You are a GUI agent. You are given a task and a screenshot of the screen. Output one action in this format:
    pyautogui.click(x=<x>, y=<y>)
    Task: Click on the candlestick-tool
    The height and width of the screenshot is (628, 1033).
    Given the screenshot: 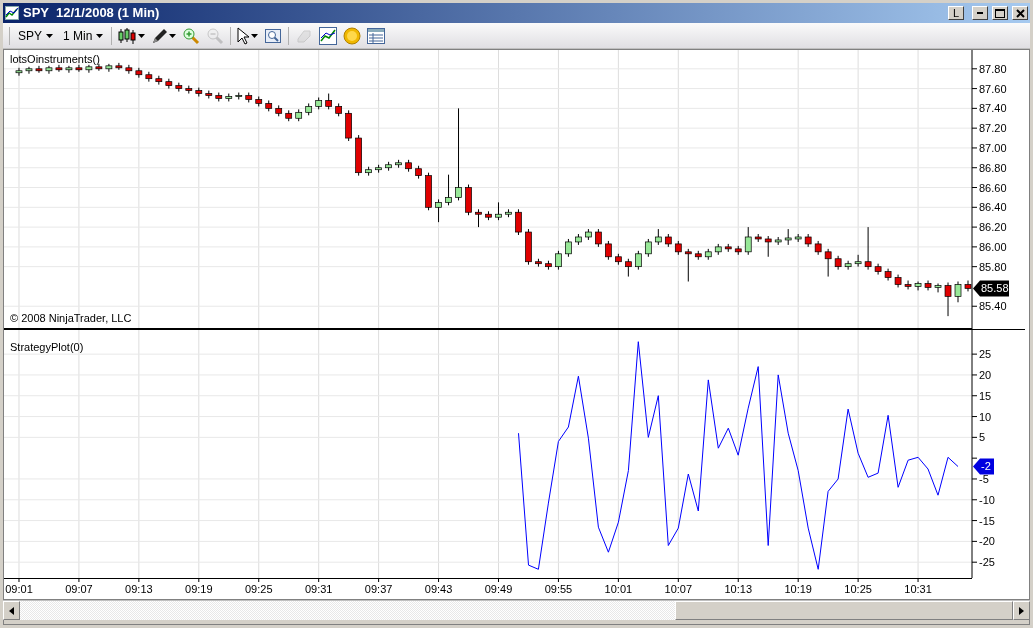 What is the action you would take?
    pyautogui.click(x=132, y=35)
    